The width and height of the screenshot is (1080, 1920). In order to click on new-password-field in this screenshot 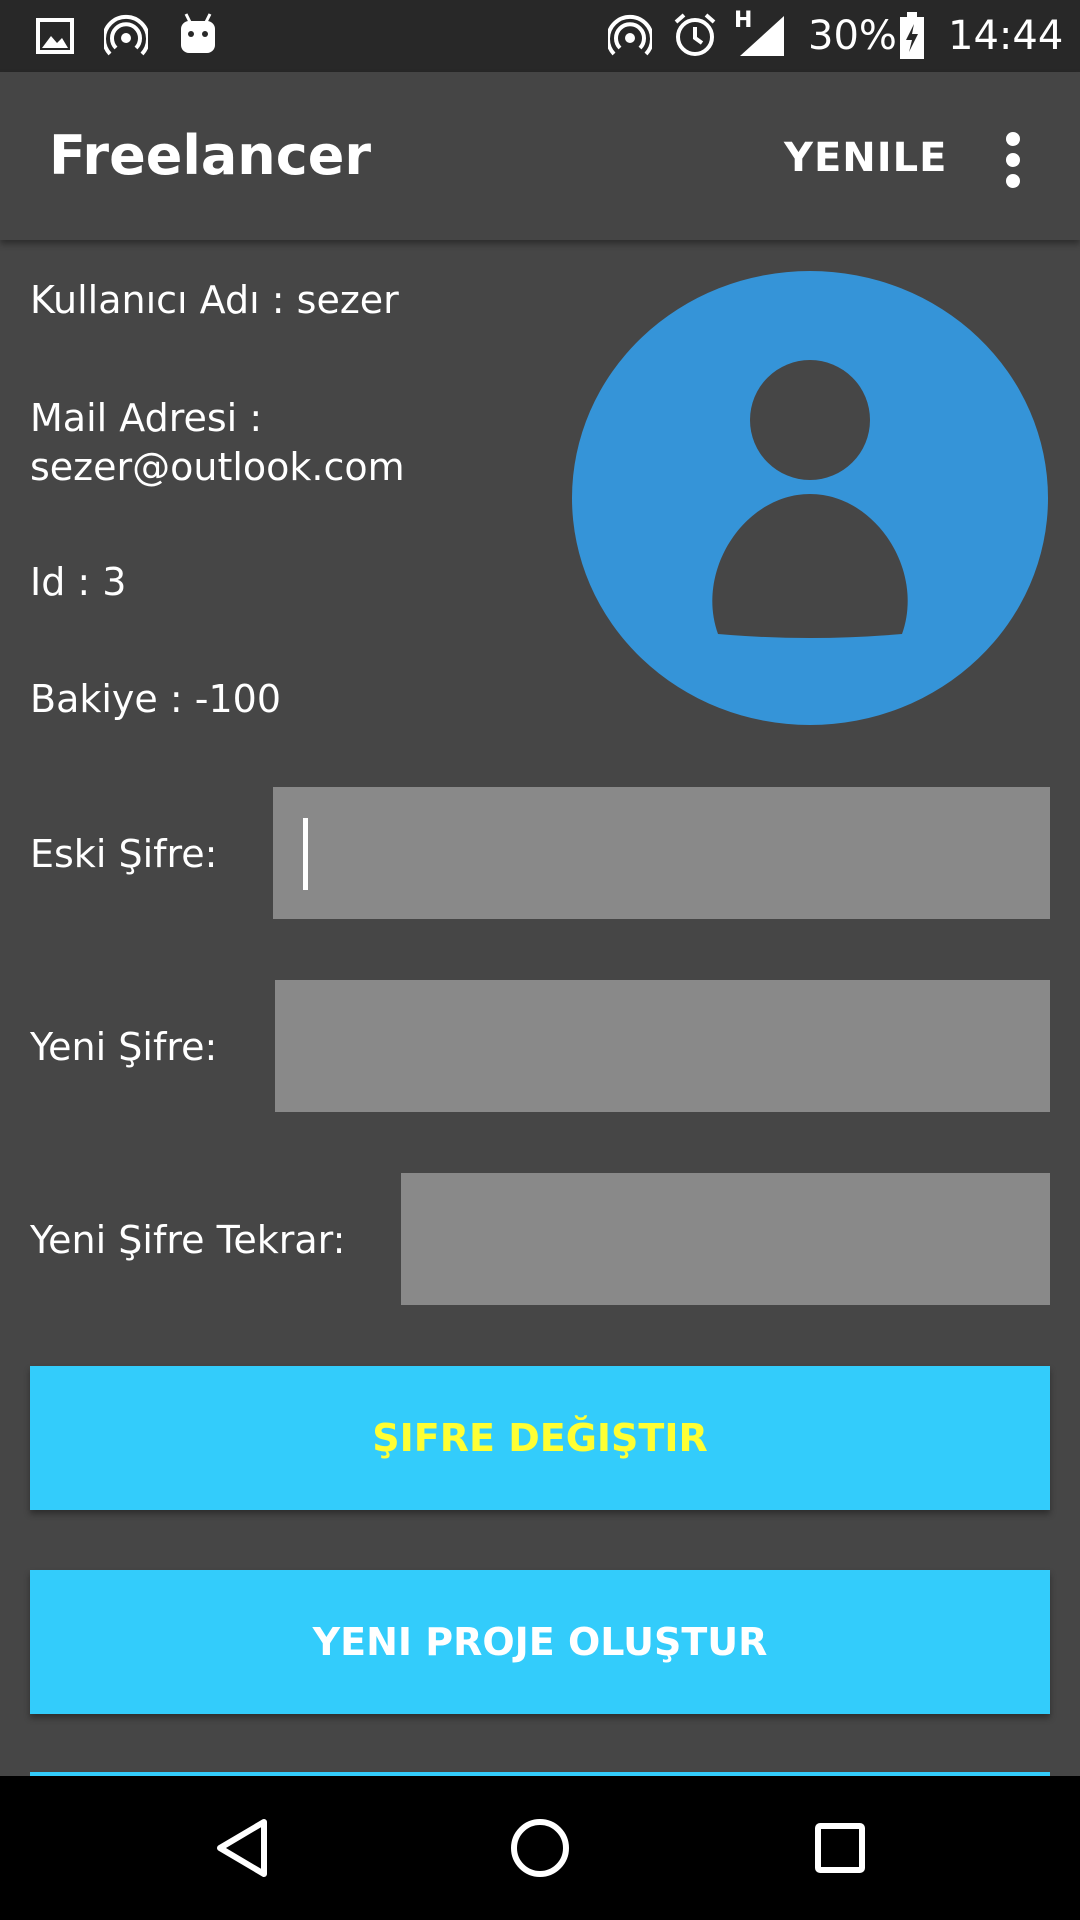, I will do `click(662, 1046)`.